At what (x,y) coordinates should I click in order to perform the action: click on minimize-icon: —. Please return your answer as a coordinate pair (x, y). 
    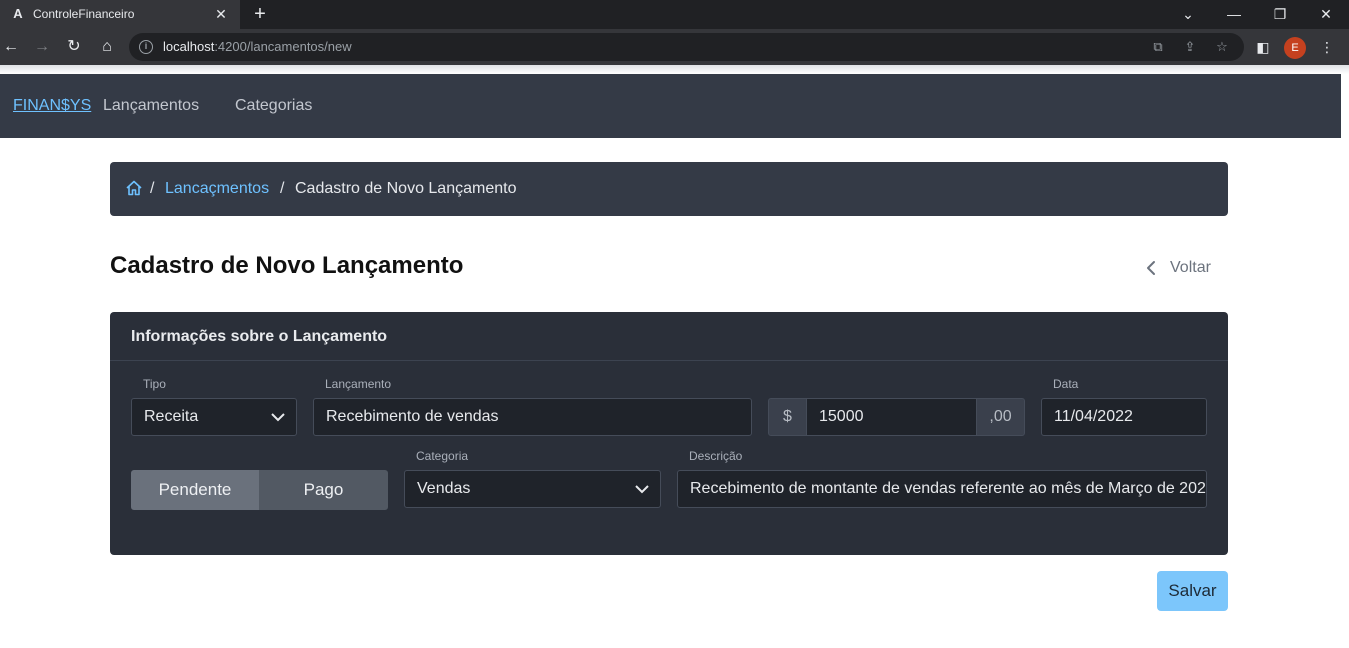
    Looking at the image, I should click on (1234, 14).